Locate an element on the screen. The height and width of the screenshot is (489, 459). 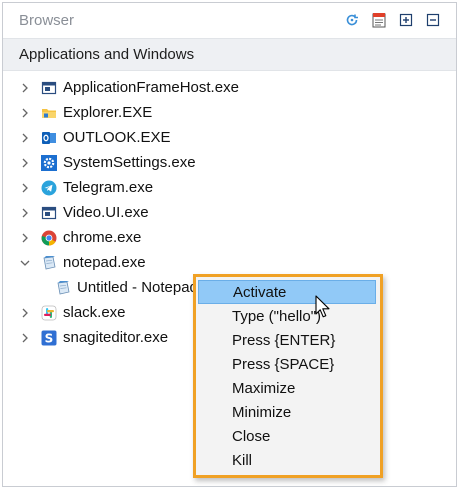
tree-item-label: slack.exe is located at coordinates (94, 312).